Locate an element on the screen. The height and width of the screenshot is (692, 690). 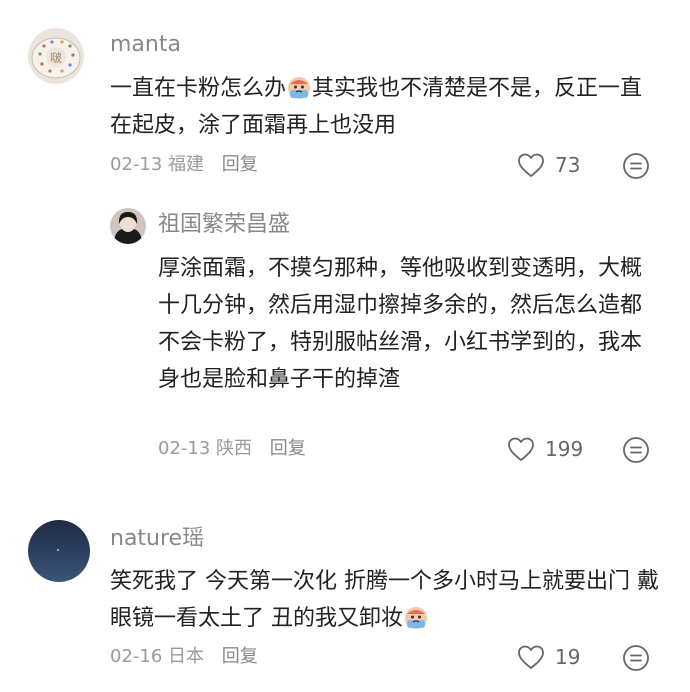
like-button: 19 is located at coordinates (548, 657).